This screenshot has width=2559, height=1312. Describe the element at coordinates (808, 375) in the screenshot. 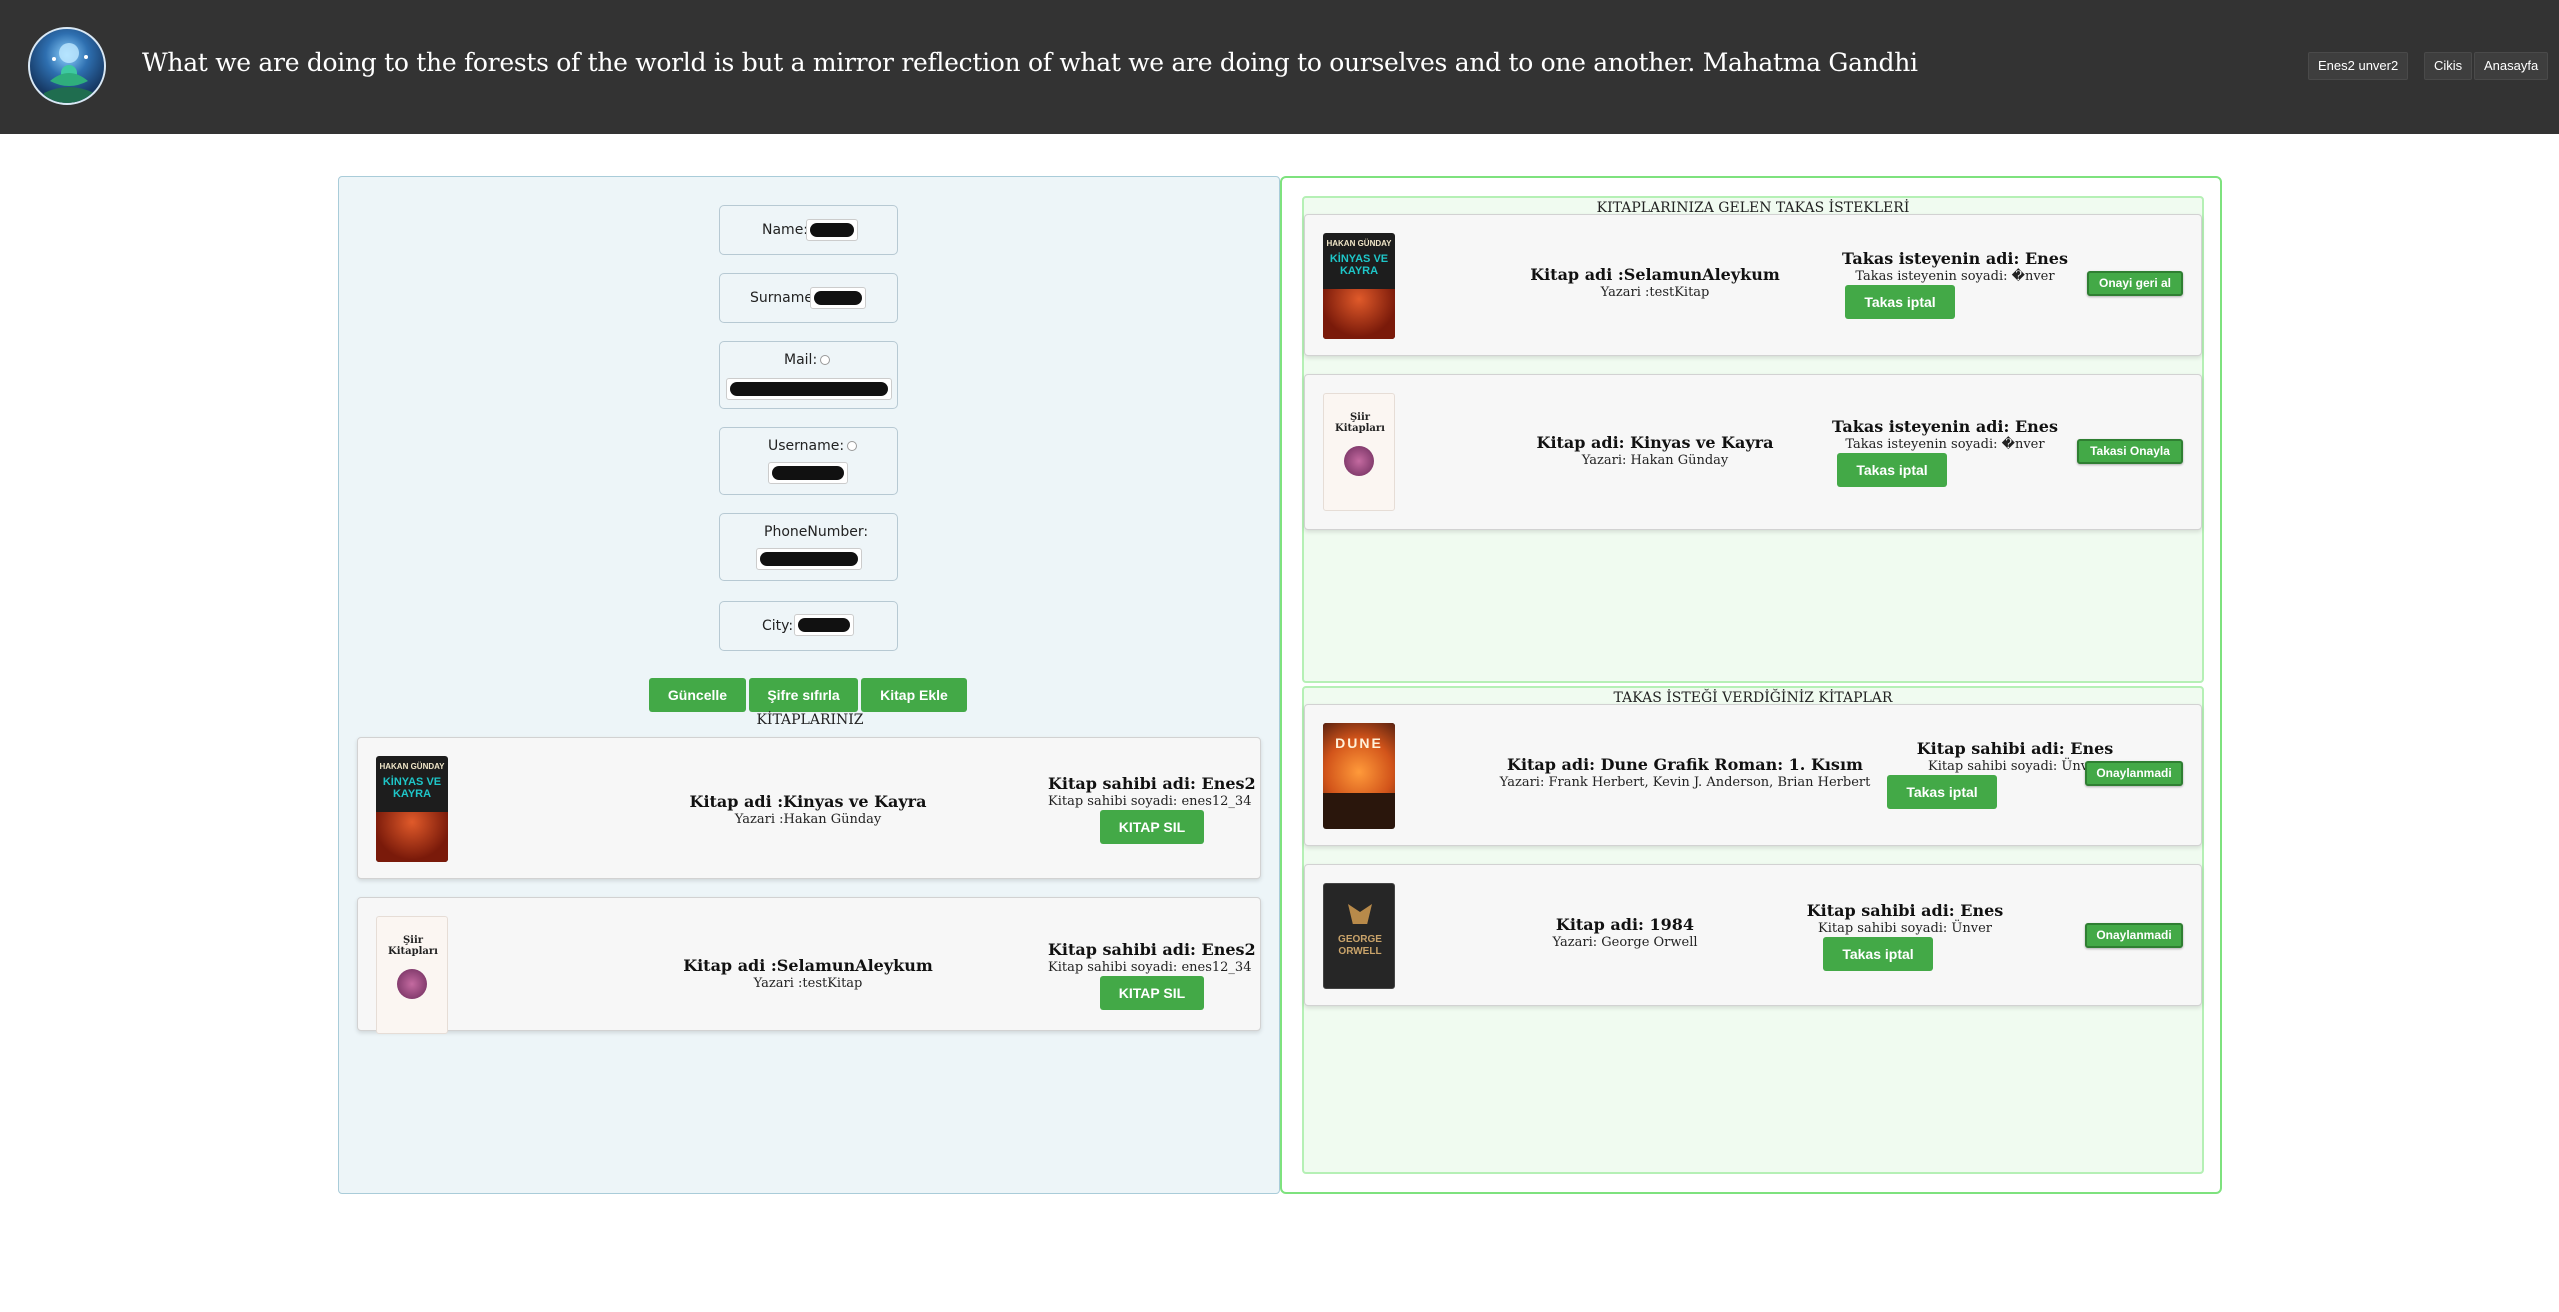

I see `mail-field: Mail: x` at that location.